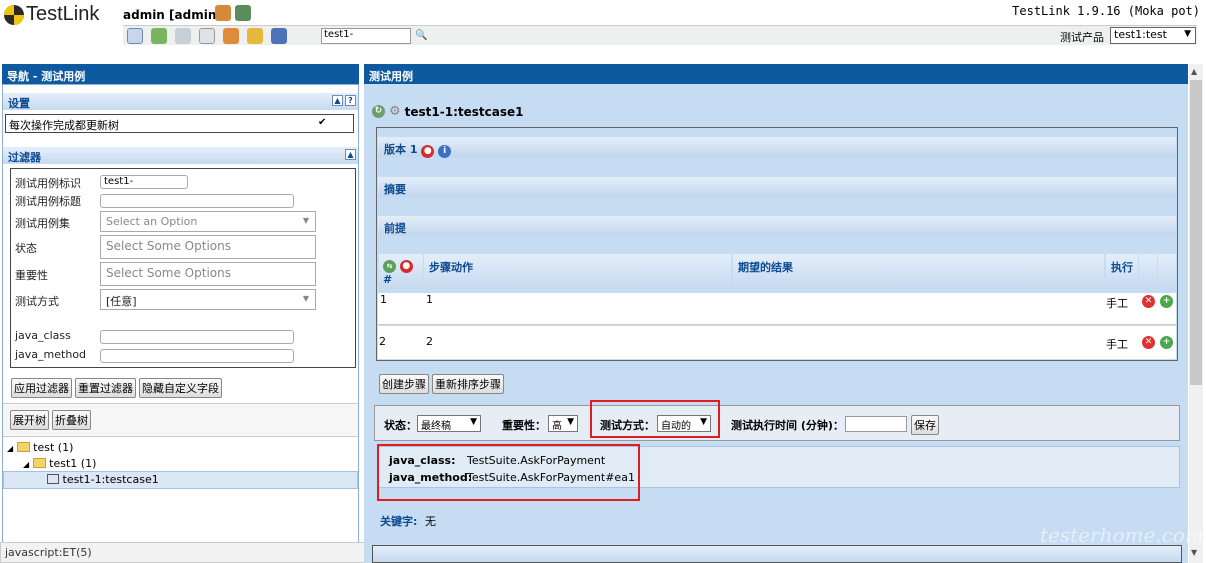  Describe the element at coordinates (777, 554) in the screenshot. I see `next-section-bar` at that location.